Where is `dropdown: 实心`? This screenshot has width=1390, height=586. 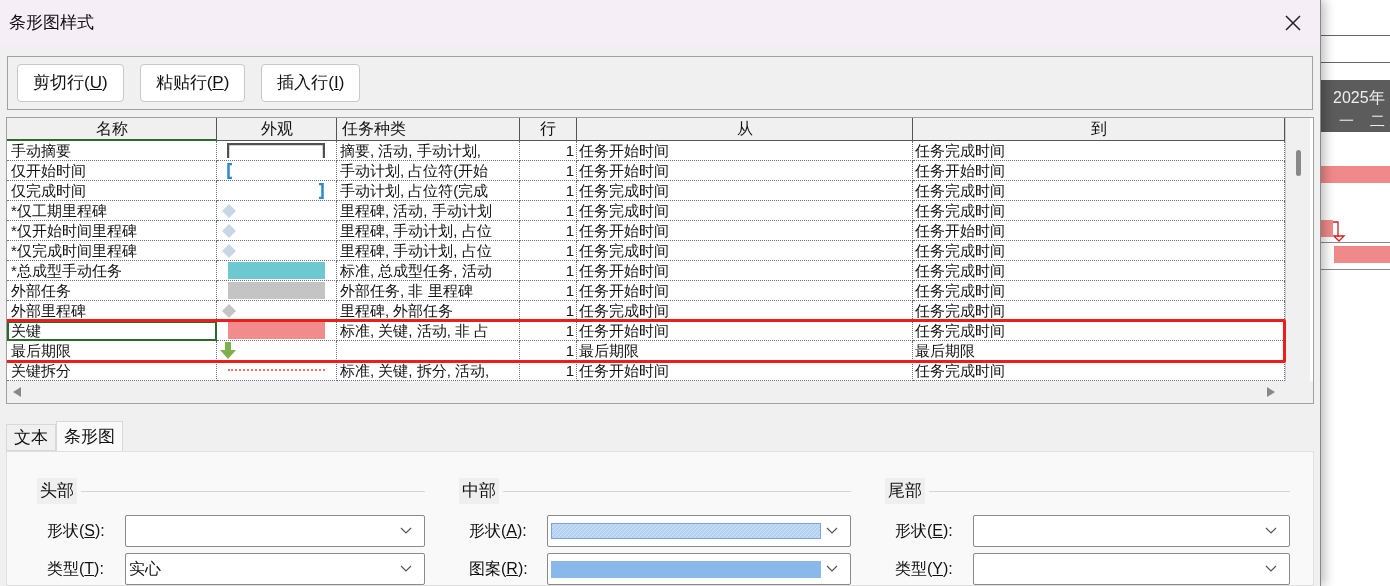 dropdown: 实心 is located at coordinates (275, 569).